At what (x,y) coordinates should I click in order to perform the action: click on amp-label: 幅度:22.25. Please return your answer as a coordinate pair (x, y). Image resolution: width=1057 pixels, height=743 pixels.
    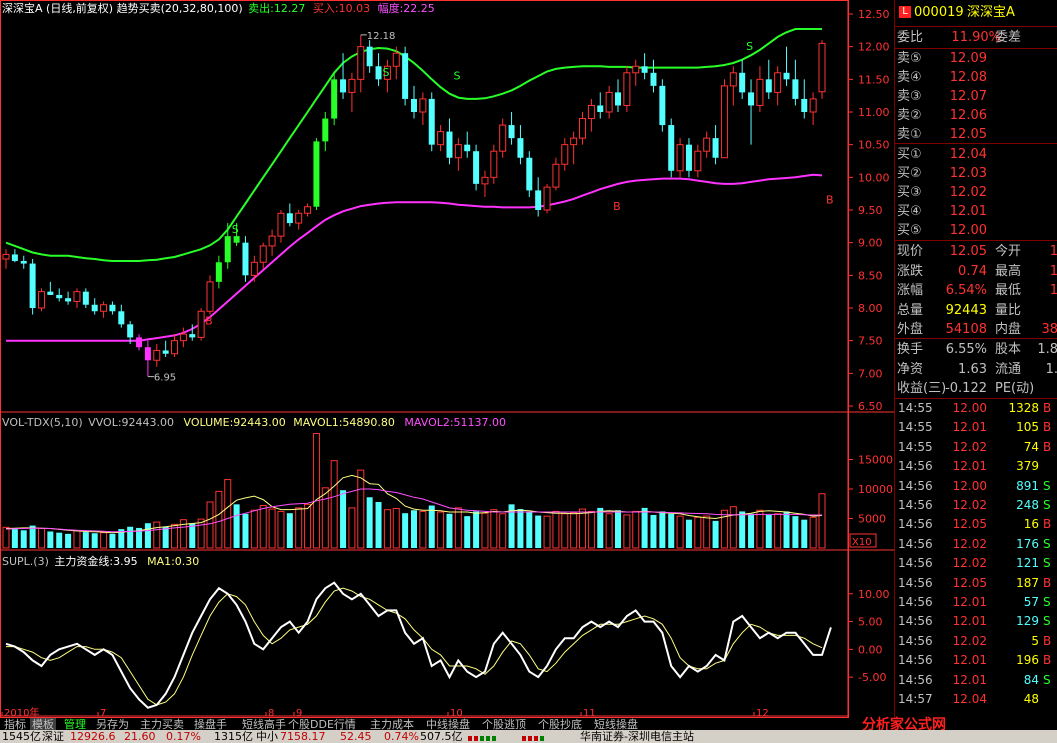
    Looking at the image, I should click on (406, 8).